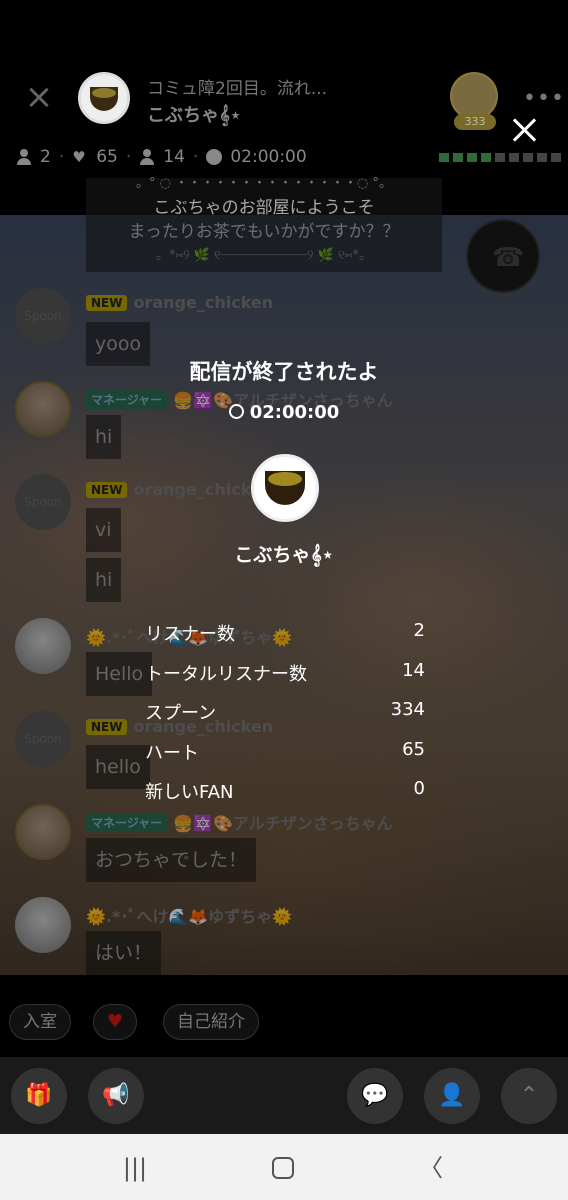 The width and height of the screenshot is (568, 1200). What do you see at coordinates (284, 372) in the screenshot?
I see `end-title: 配信が終了されたよ` at bounding box center [284, 372].